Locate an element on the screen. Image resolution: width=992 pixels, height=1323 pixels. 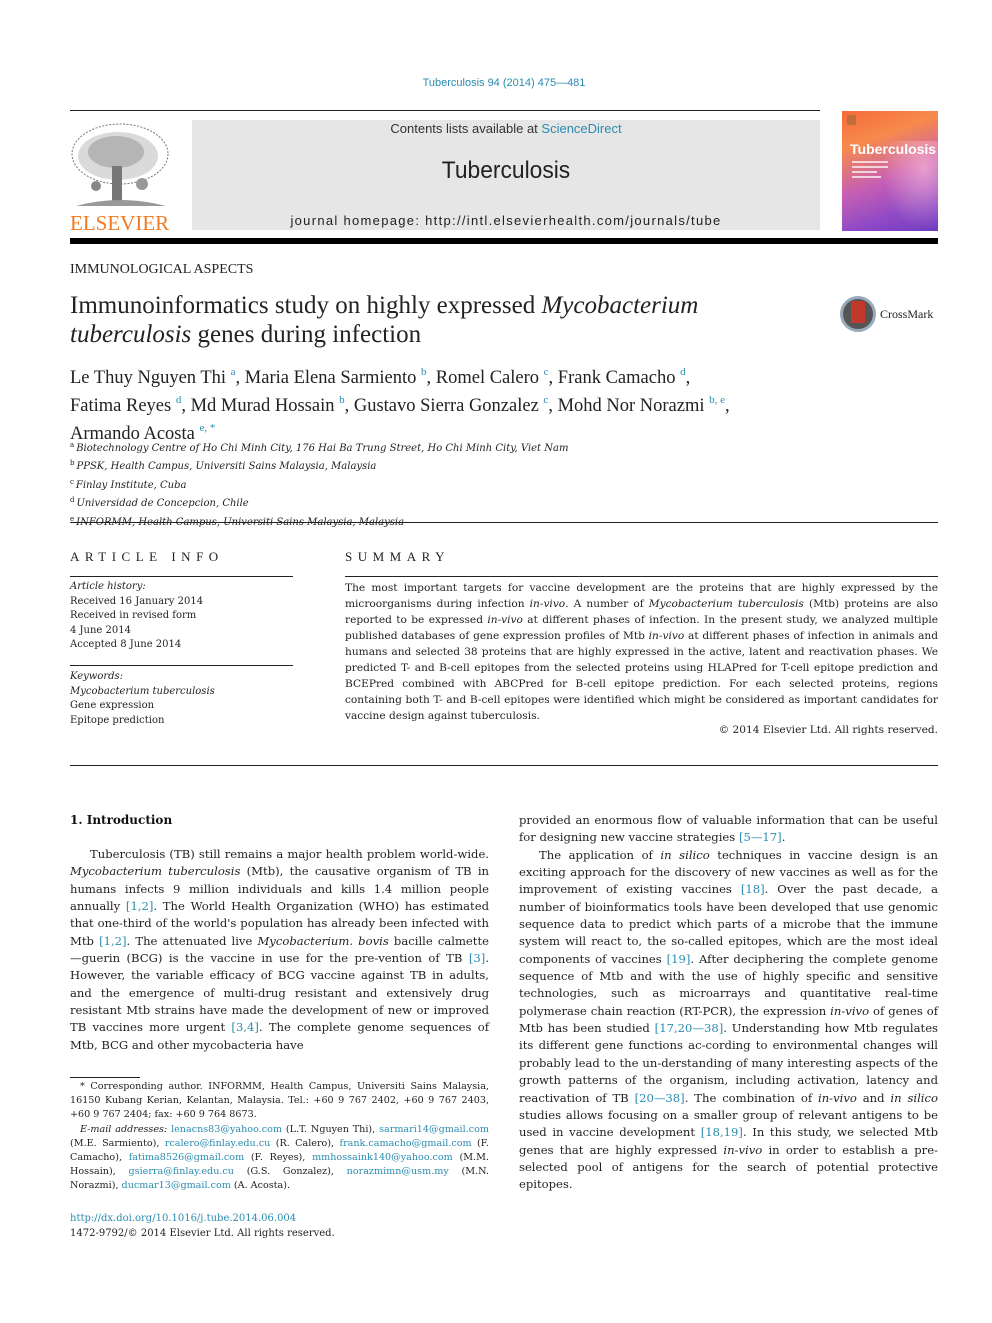
email-link: sarmari14@gmail.com is located at coordinates (434, 1129).